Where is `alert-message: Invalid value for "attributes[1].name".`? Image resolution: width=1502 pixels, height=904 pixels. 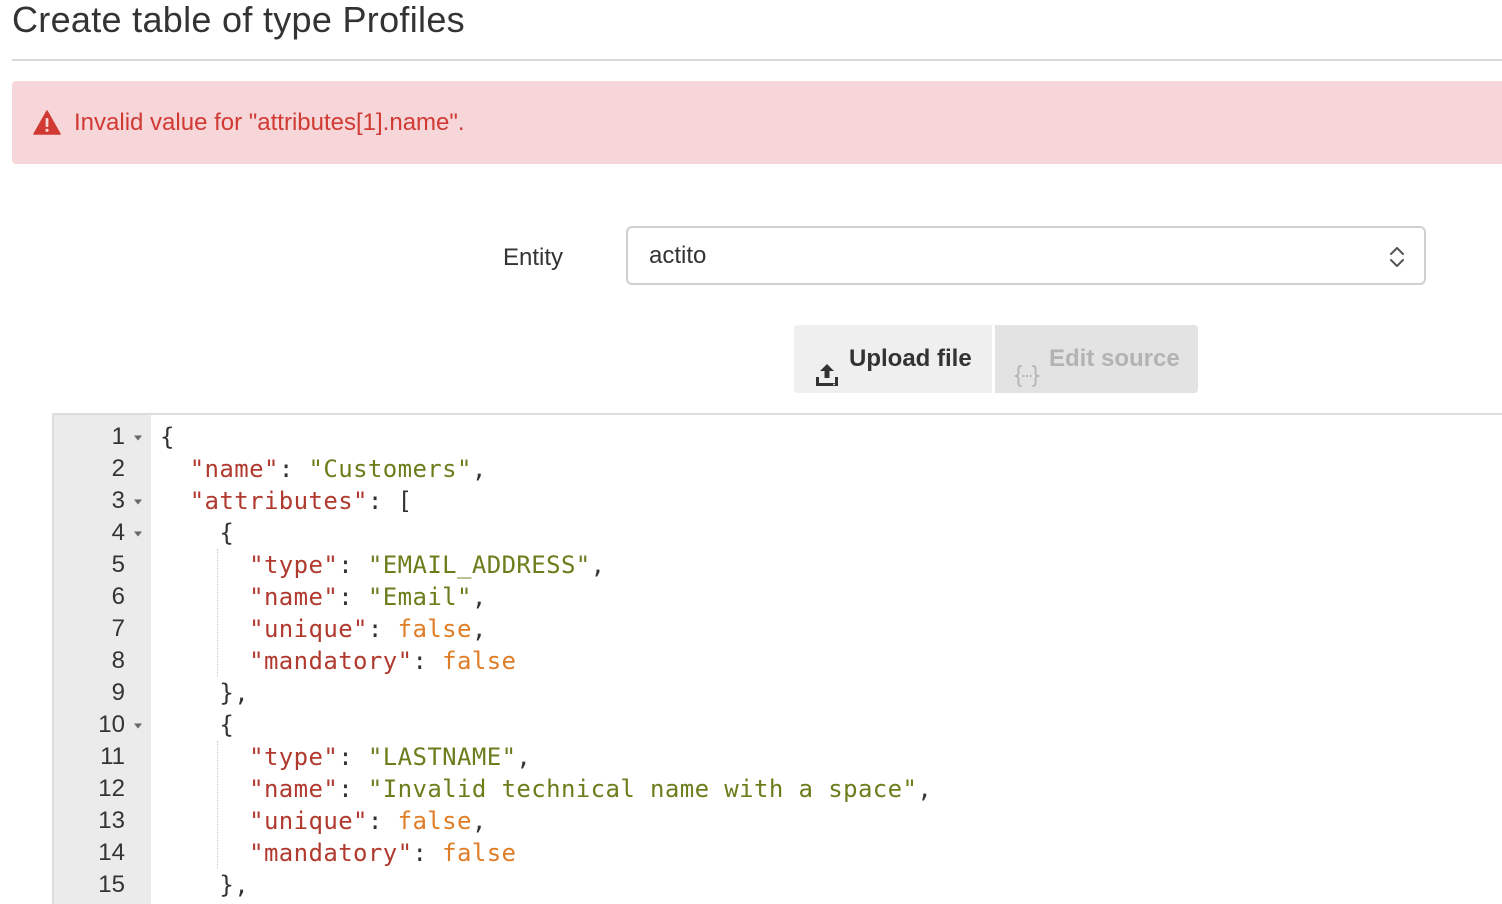 alert-message: Invalid value for "attributes[1].name". is located at coordinates (269, 122).